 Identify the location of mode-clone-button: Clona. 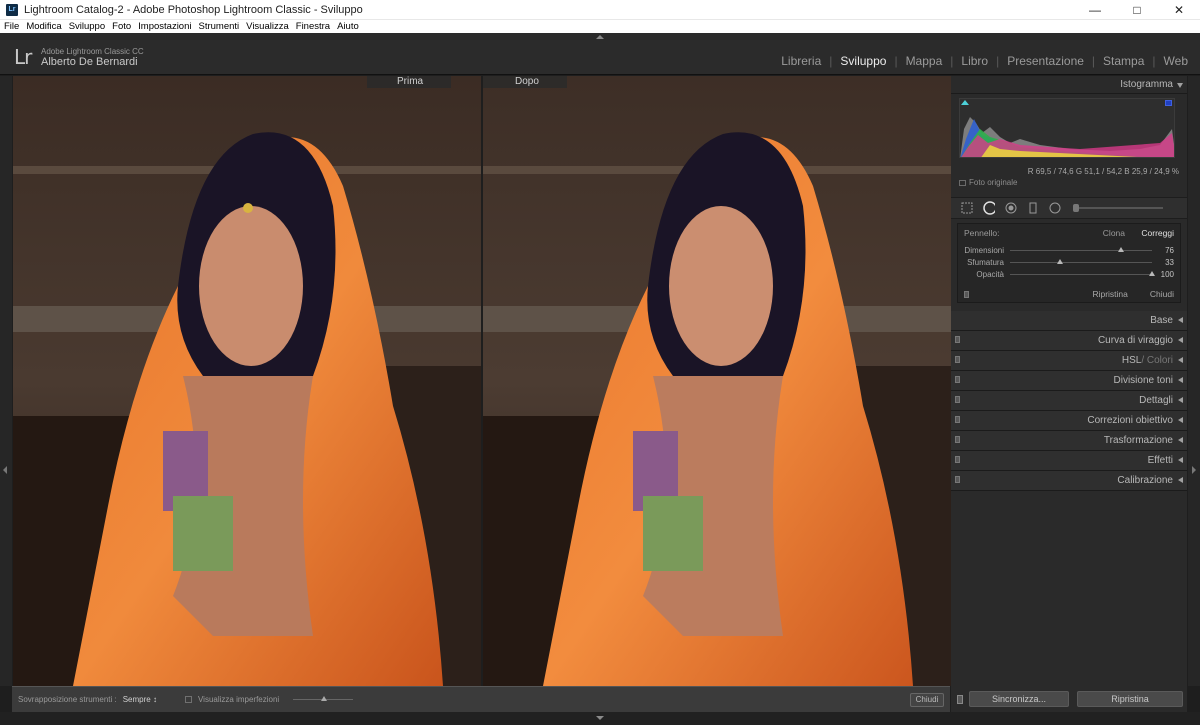
(1114, 233).